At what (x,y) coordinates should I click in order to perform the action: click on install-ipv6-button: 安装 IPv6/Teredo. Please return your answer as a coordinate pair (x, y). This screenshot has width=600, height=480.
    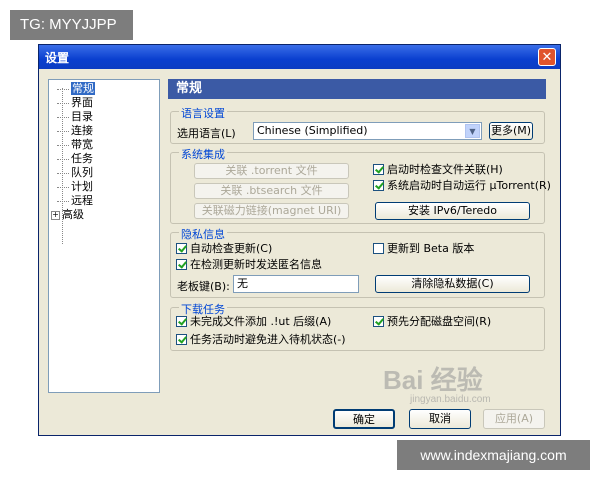
    Looking at the image, I should click on (452, 211).